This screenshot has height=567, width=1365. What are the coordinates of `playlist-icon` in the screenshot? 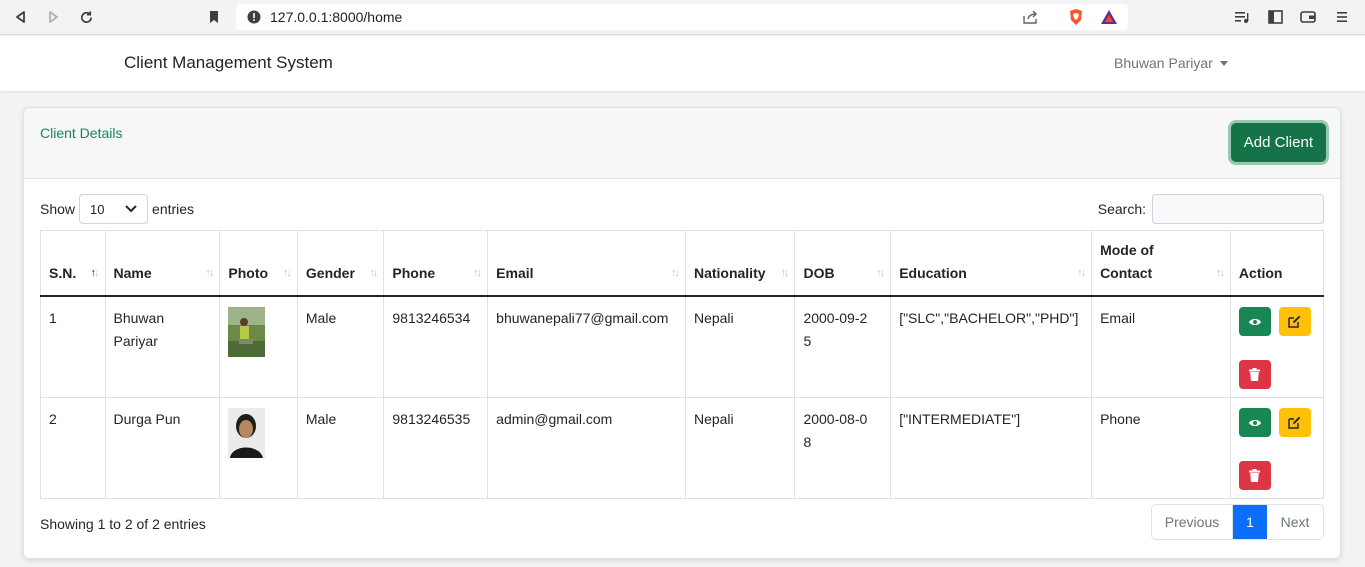 It's located at (1242, 17).